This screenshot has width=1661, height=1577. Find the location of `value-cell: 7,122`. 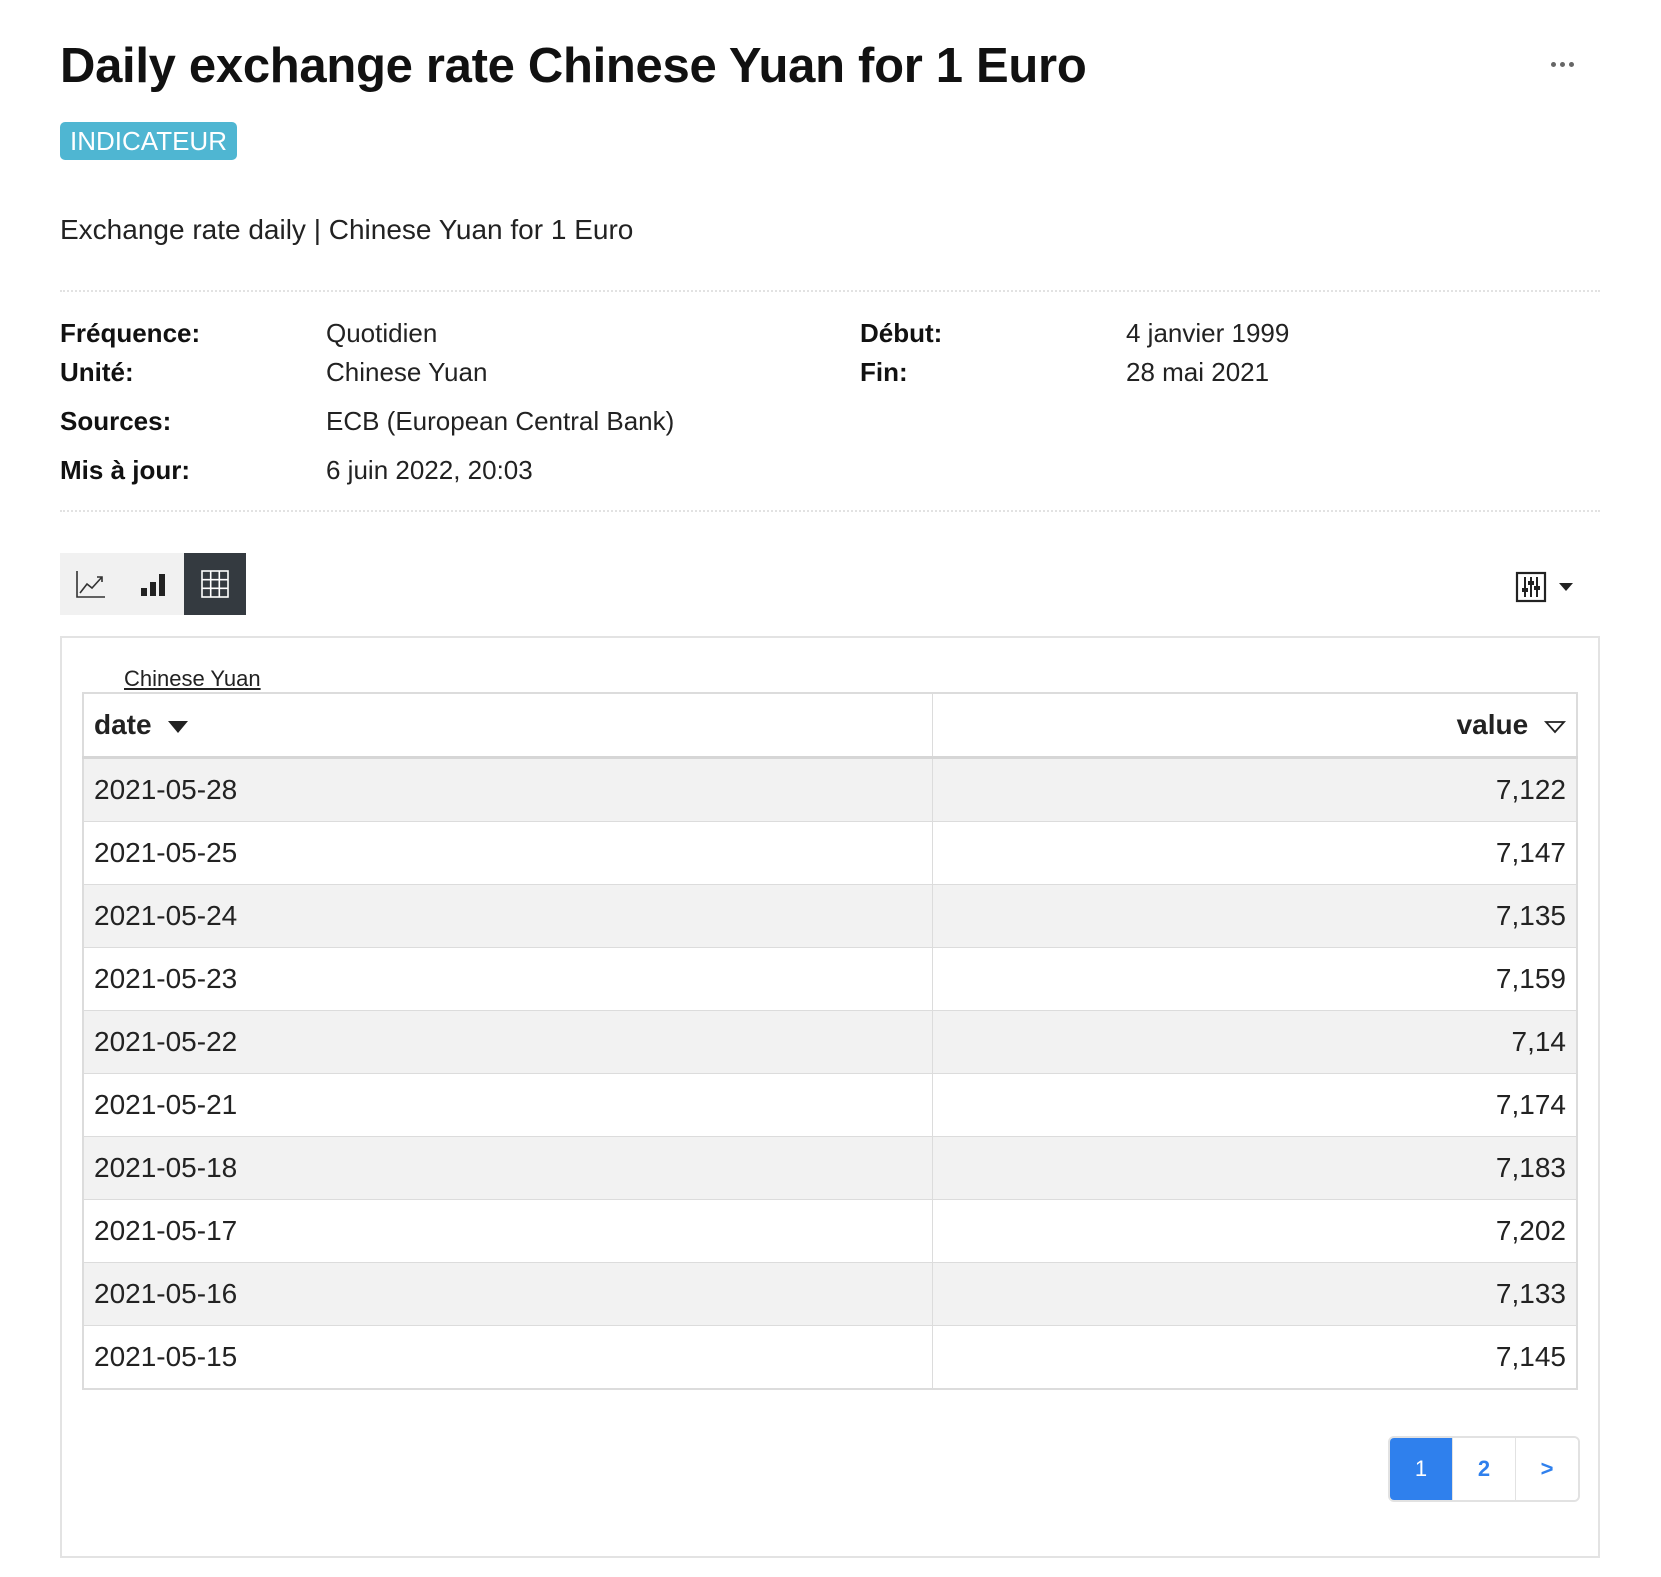

value-cell: 7,122 is located at coordinates (1255, 789).